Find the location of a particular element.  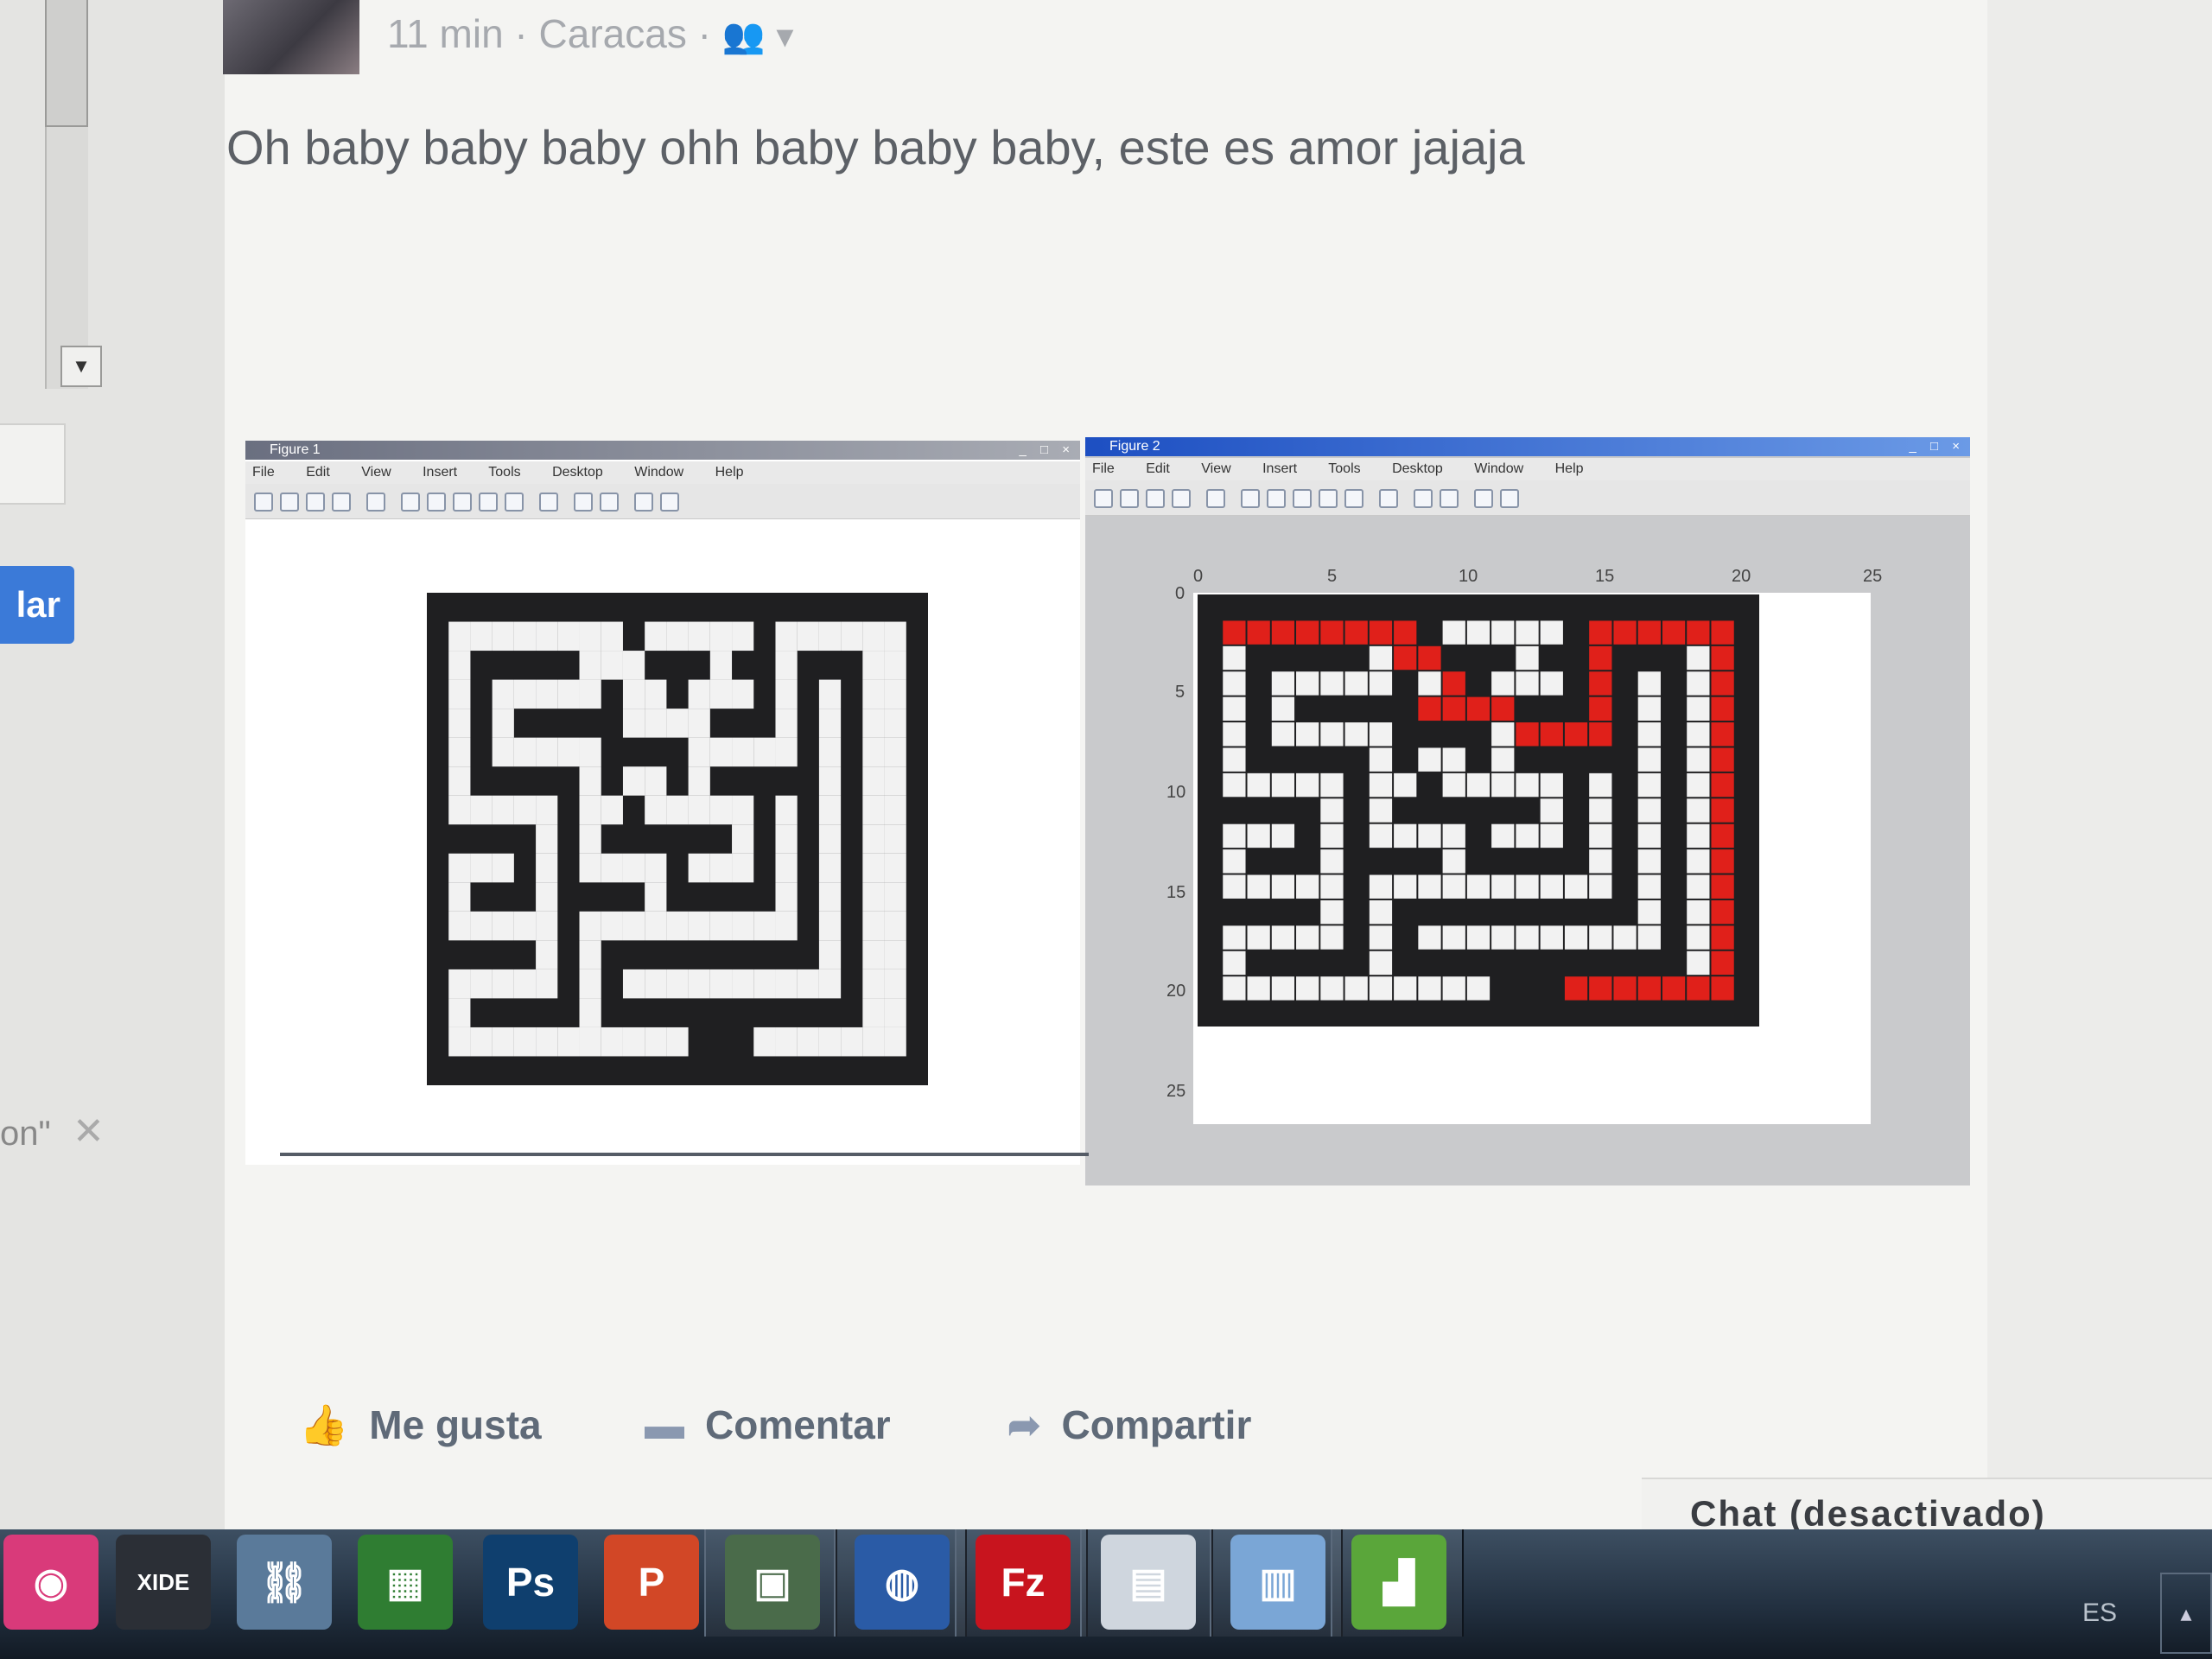

taskbar-filezilla-icon: Fz is located at coordinates (1023, 1582).